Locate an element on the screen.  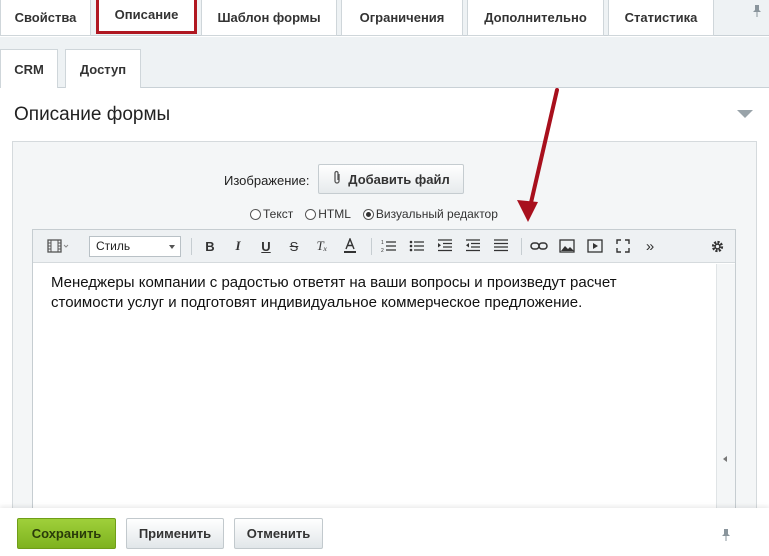
apply-label: Применить is located at coordinates (175, 533).